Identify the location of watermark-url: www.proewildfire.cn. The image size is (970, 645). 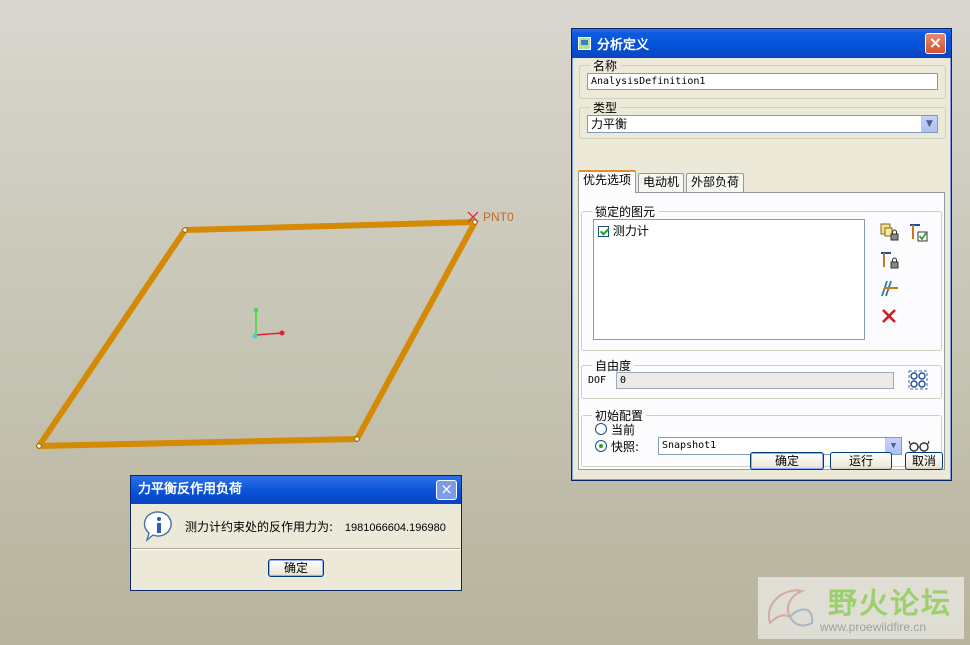
(873, 627).